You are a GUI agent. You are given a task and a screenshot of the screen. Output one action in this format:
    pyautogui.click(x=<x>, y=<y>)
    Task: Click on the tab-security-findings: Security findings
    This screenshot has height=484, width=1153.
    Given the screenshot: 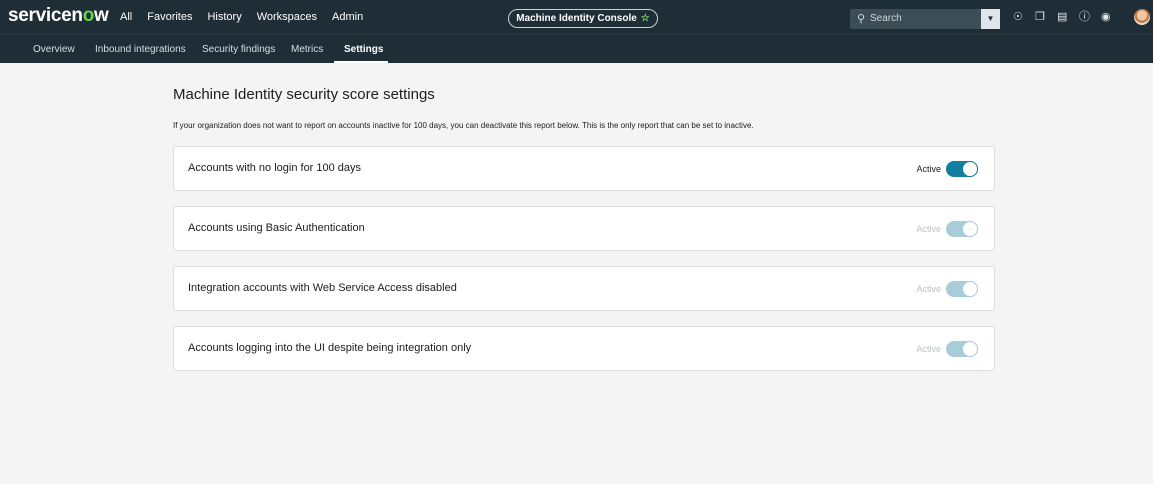 What is the action you would take?
    pyautogui.click(x=238, y=49)
    